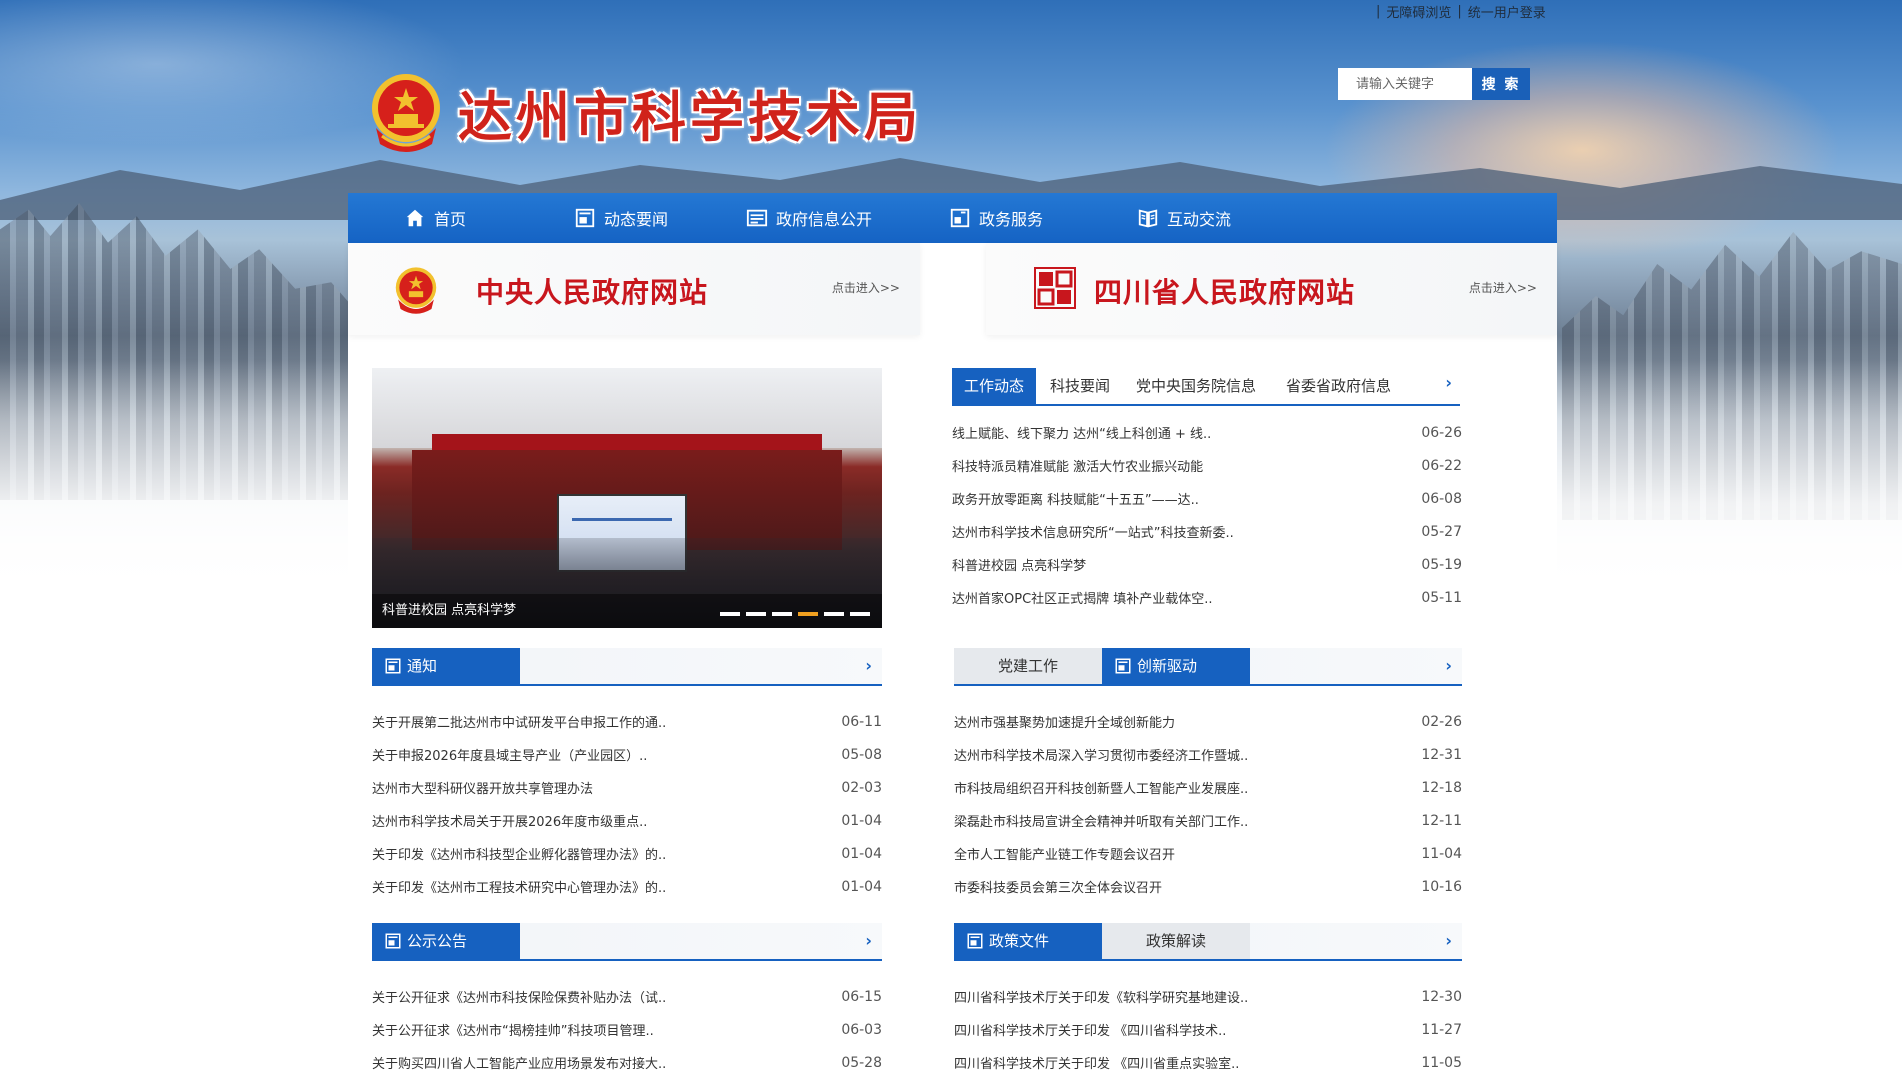 This screenshot has height=1080, width=1902. What do you see at coordinates (1196, 386) in the screenshot?
I see `tab-central-info: 党中央国务院信息` at bounding box center [1196, 386].